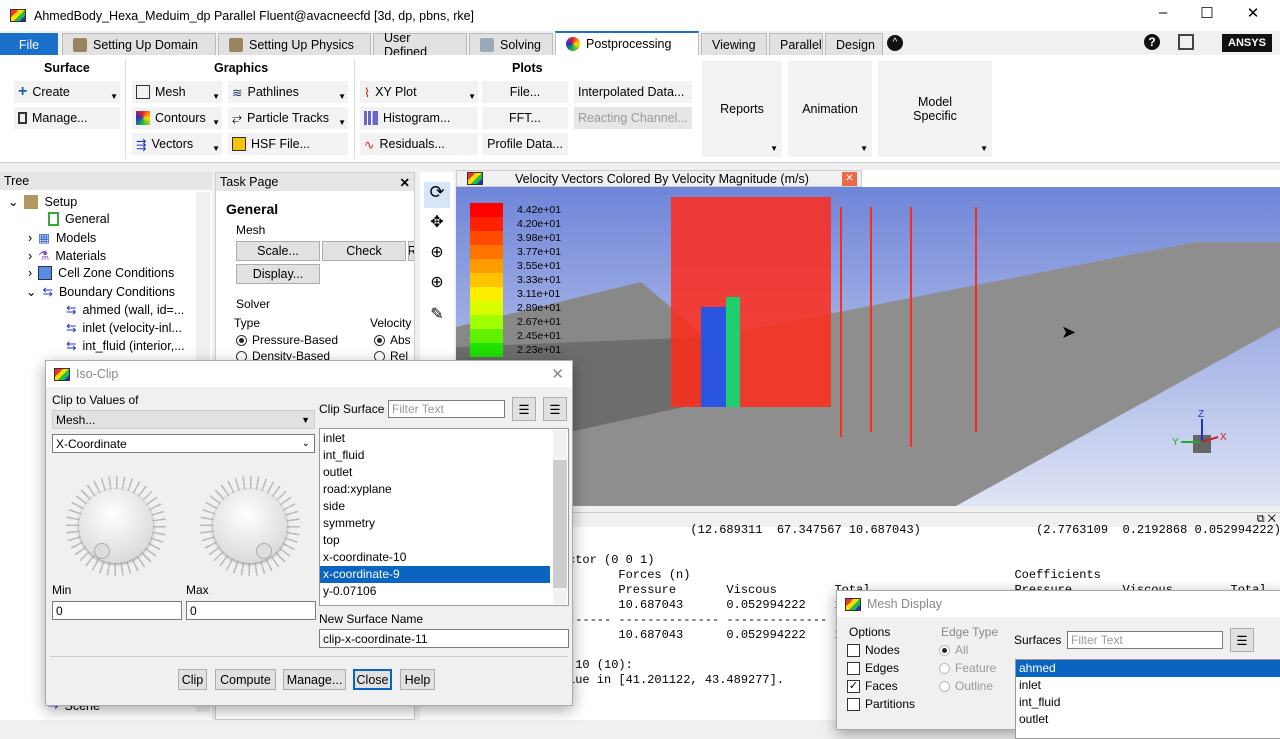 This screenshot has width=1280, height=739. I want to click on clip-surface-item: side, so click(435, 506).